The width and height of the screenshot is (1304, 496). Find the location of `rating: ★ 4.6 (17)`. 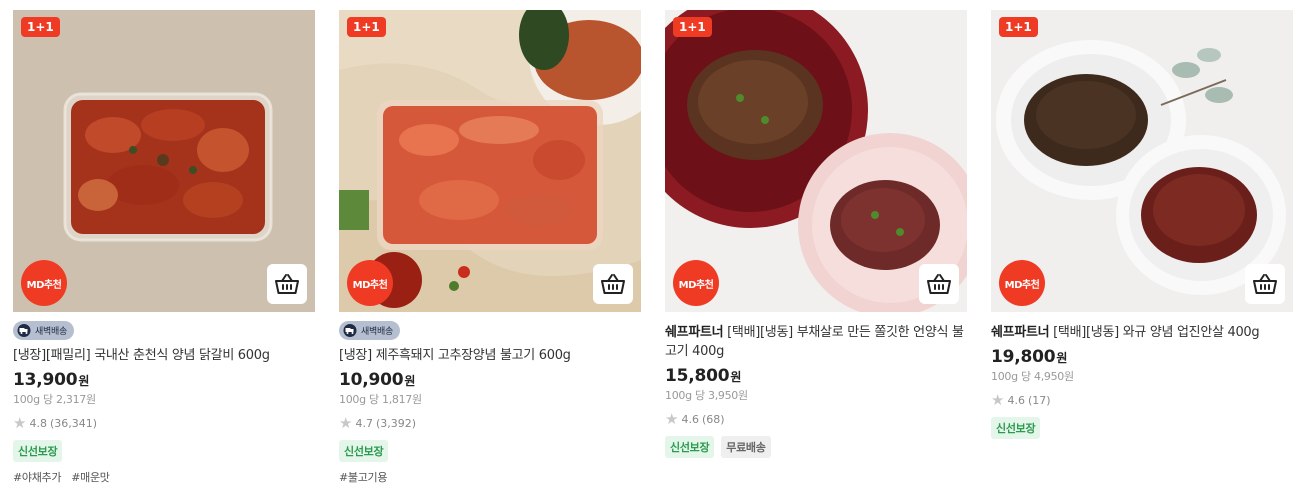

rating: ★ 4.6 (17) is located at coordinates (1142, 400).